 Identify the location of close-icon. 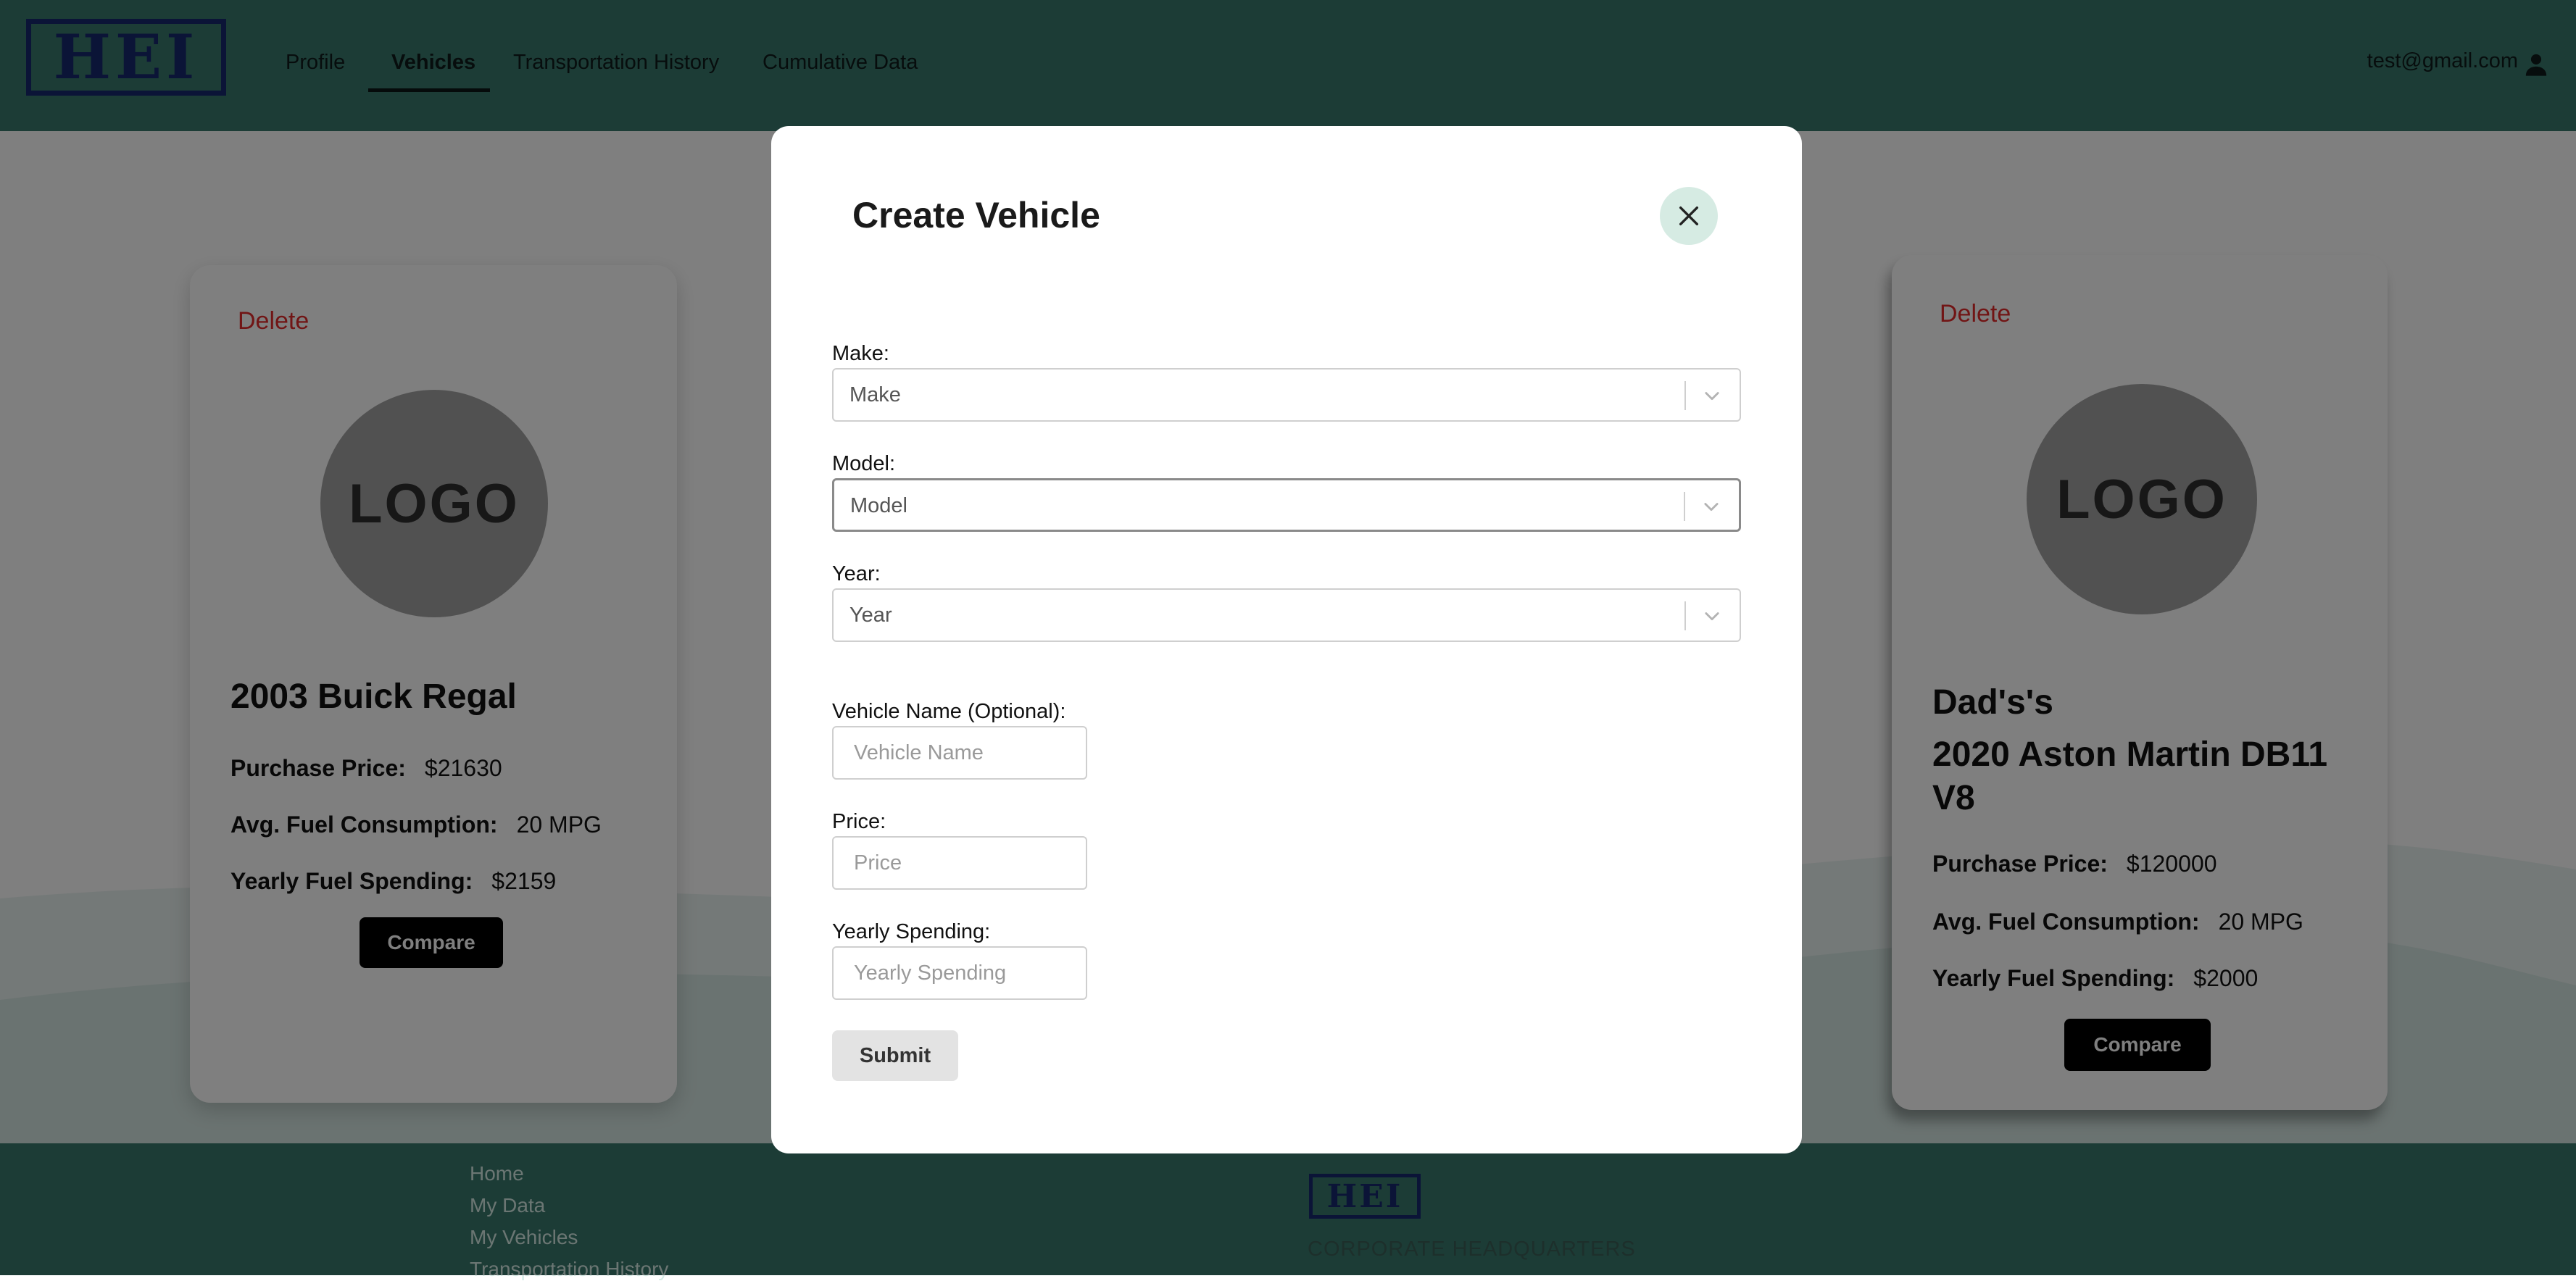
(1689, 216).